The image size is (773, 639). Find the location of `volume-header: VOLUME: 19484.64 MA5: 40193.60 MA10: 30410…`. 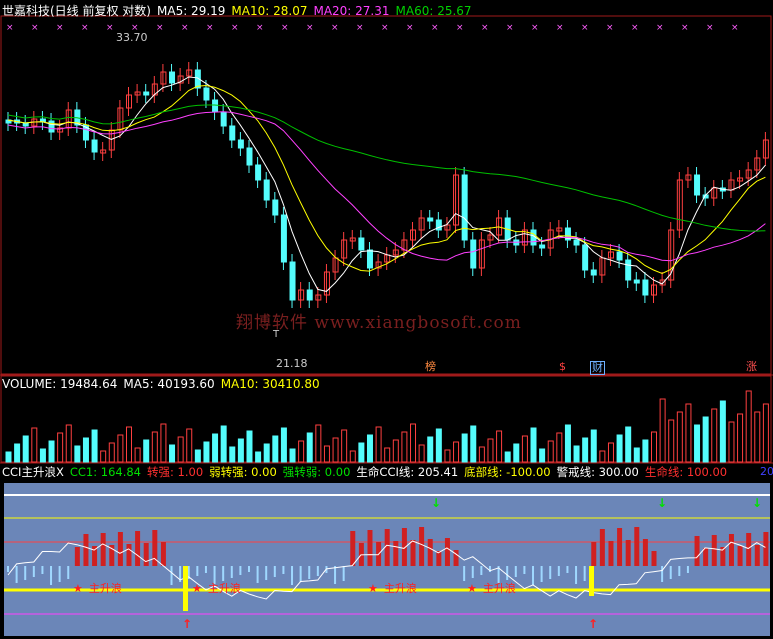

volume-header: VOLUME: 19484.64 MA5: 40193.60 MA10: 30410… is located at coordinates (164, 384).